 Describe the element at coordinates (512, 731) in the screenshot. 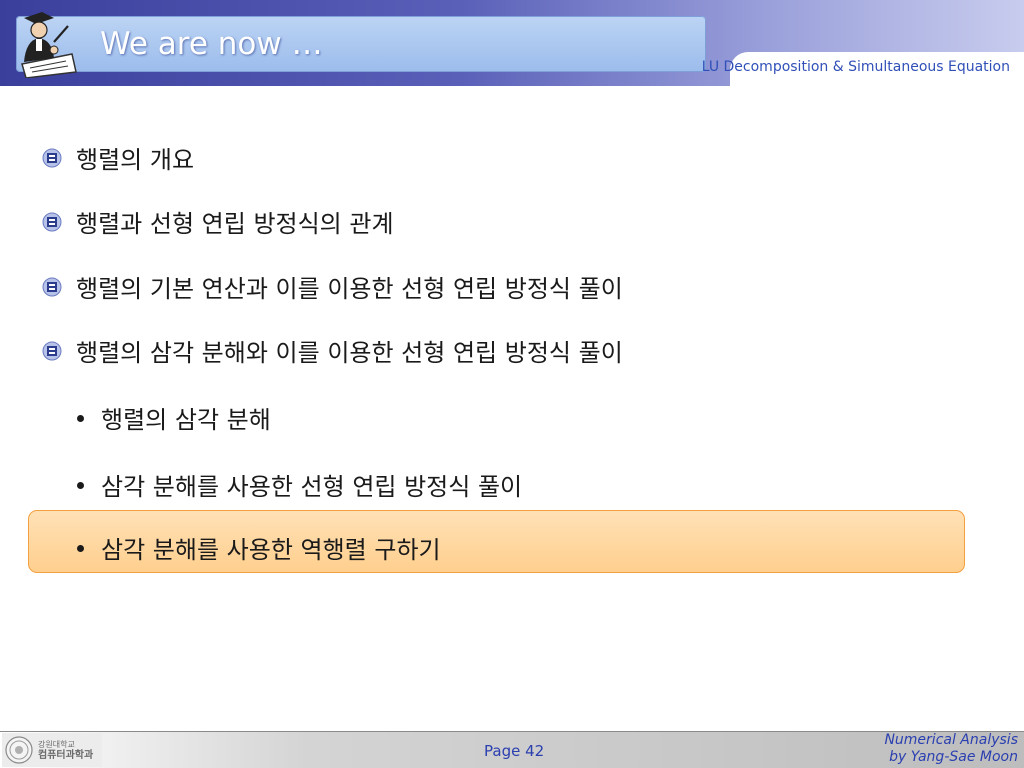

I see `footer-divider` at that location.